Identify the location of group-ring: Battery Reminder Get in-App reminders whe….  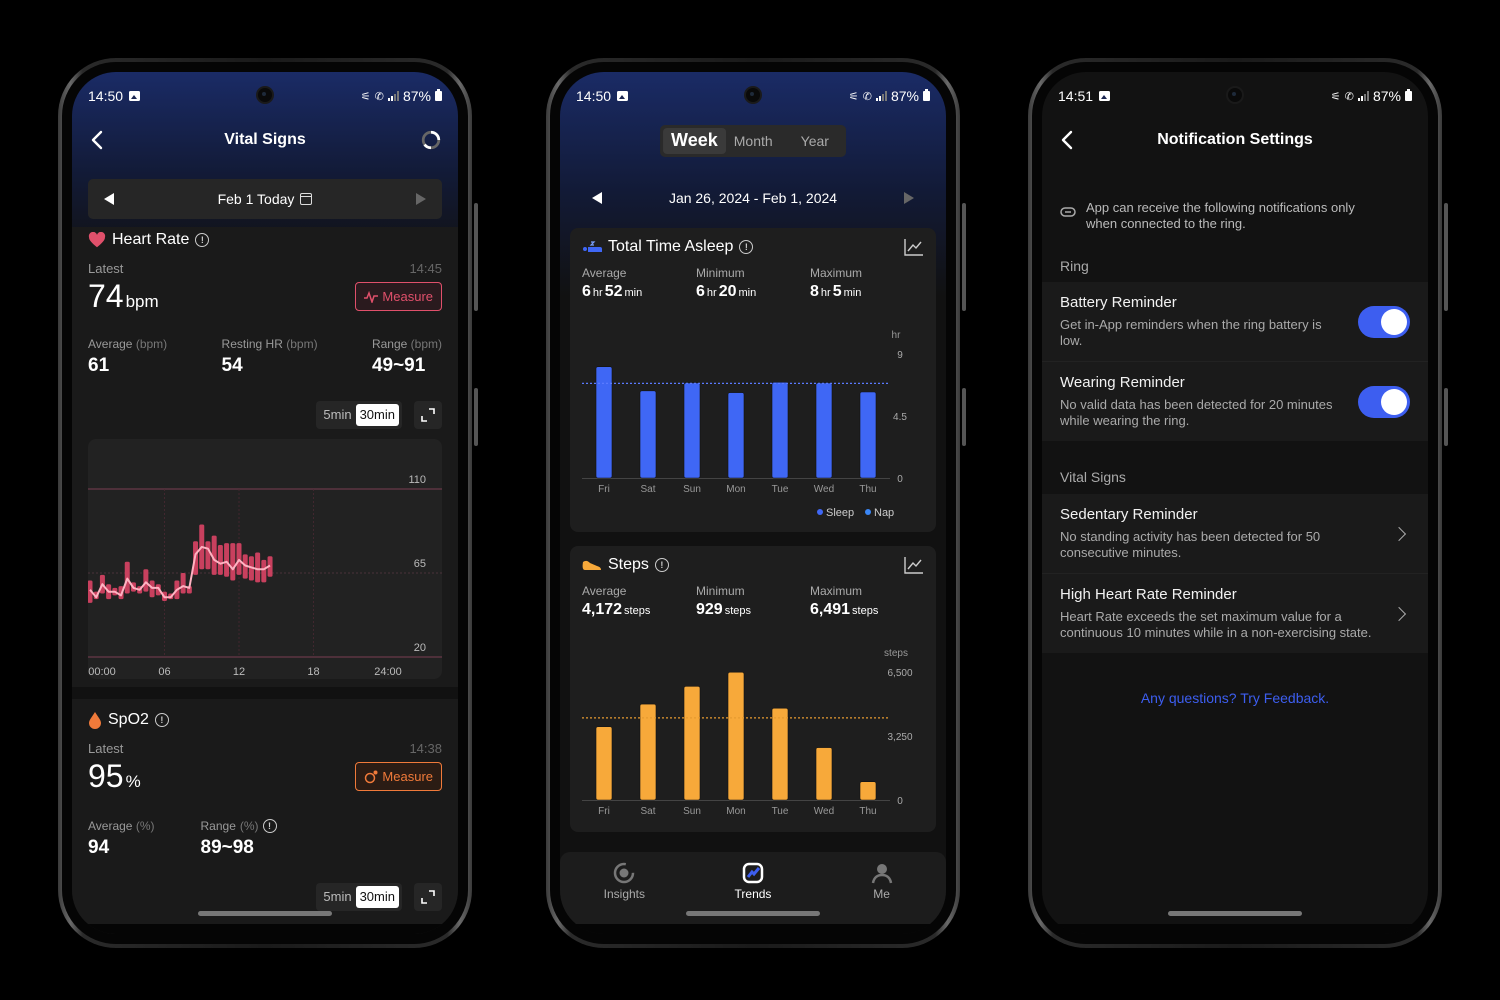
(1235, 361).